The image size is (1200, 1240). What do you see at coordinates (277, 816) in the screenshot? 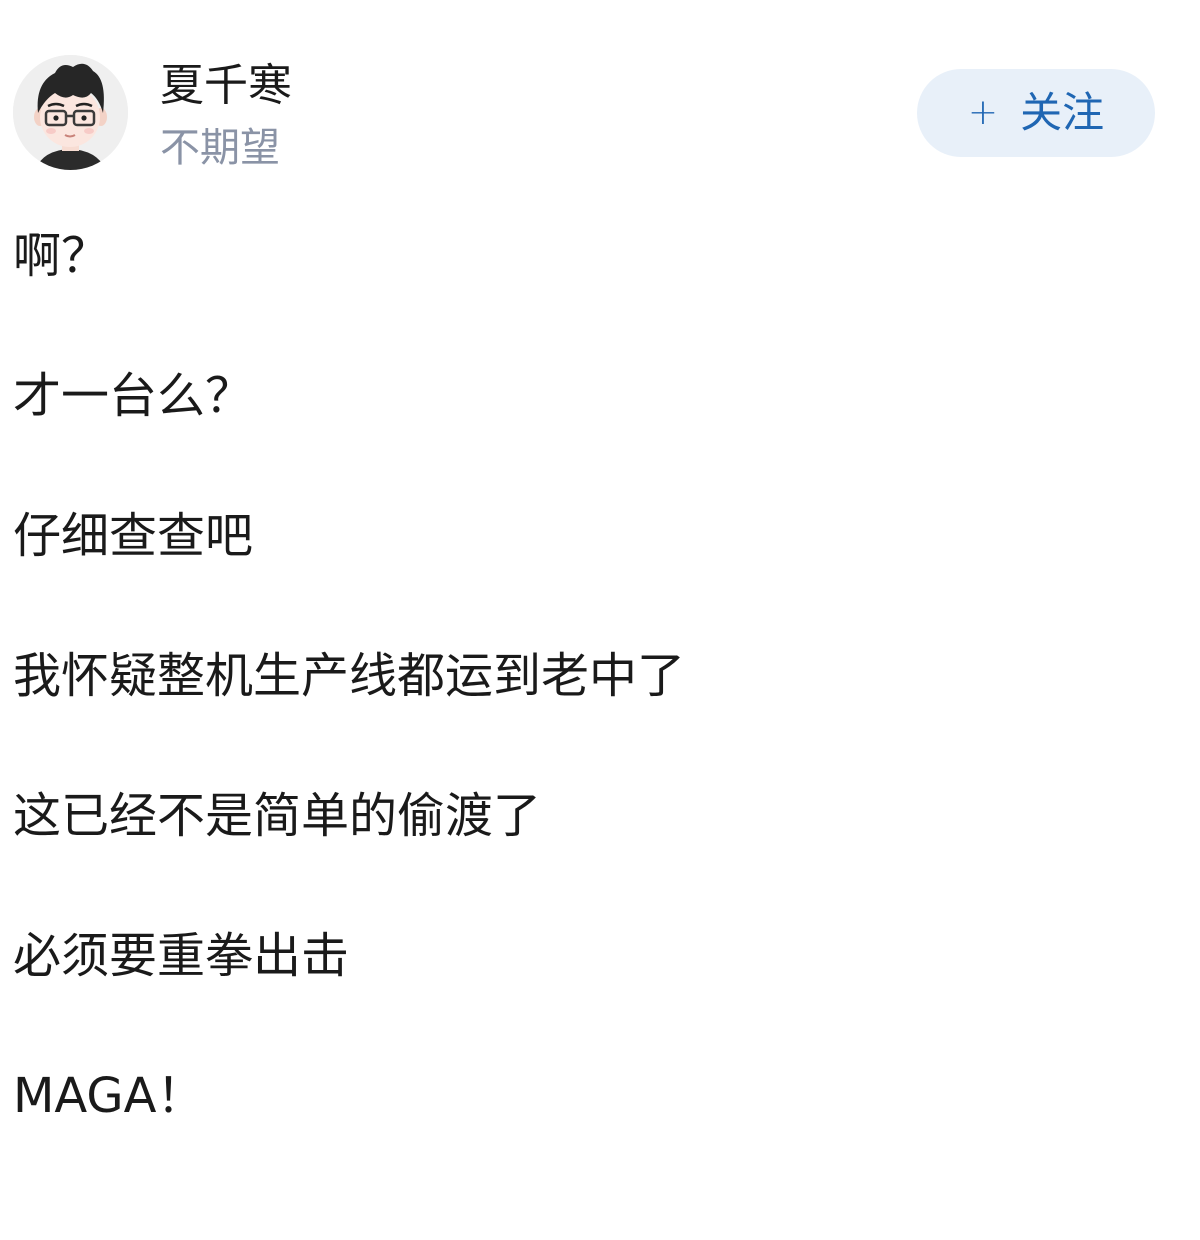
I see `post-line: 这已经不是简单的偷渡了` at bounding box center [277, 816].